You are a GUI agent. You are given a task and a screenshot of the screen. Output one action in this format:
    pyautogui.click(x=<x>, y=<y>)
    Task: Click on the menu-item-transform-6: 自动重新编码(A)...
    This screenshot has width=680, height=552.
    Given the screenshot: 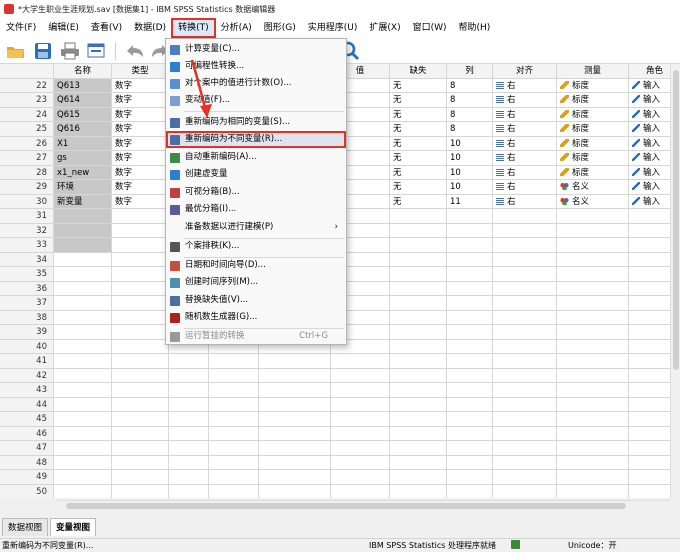 What is the action you would take?
    pyautogui.click(x=256, y=157)
    